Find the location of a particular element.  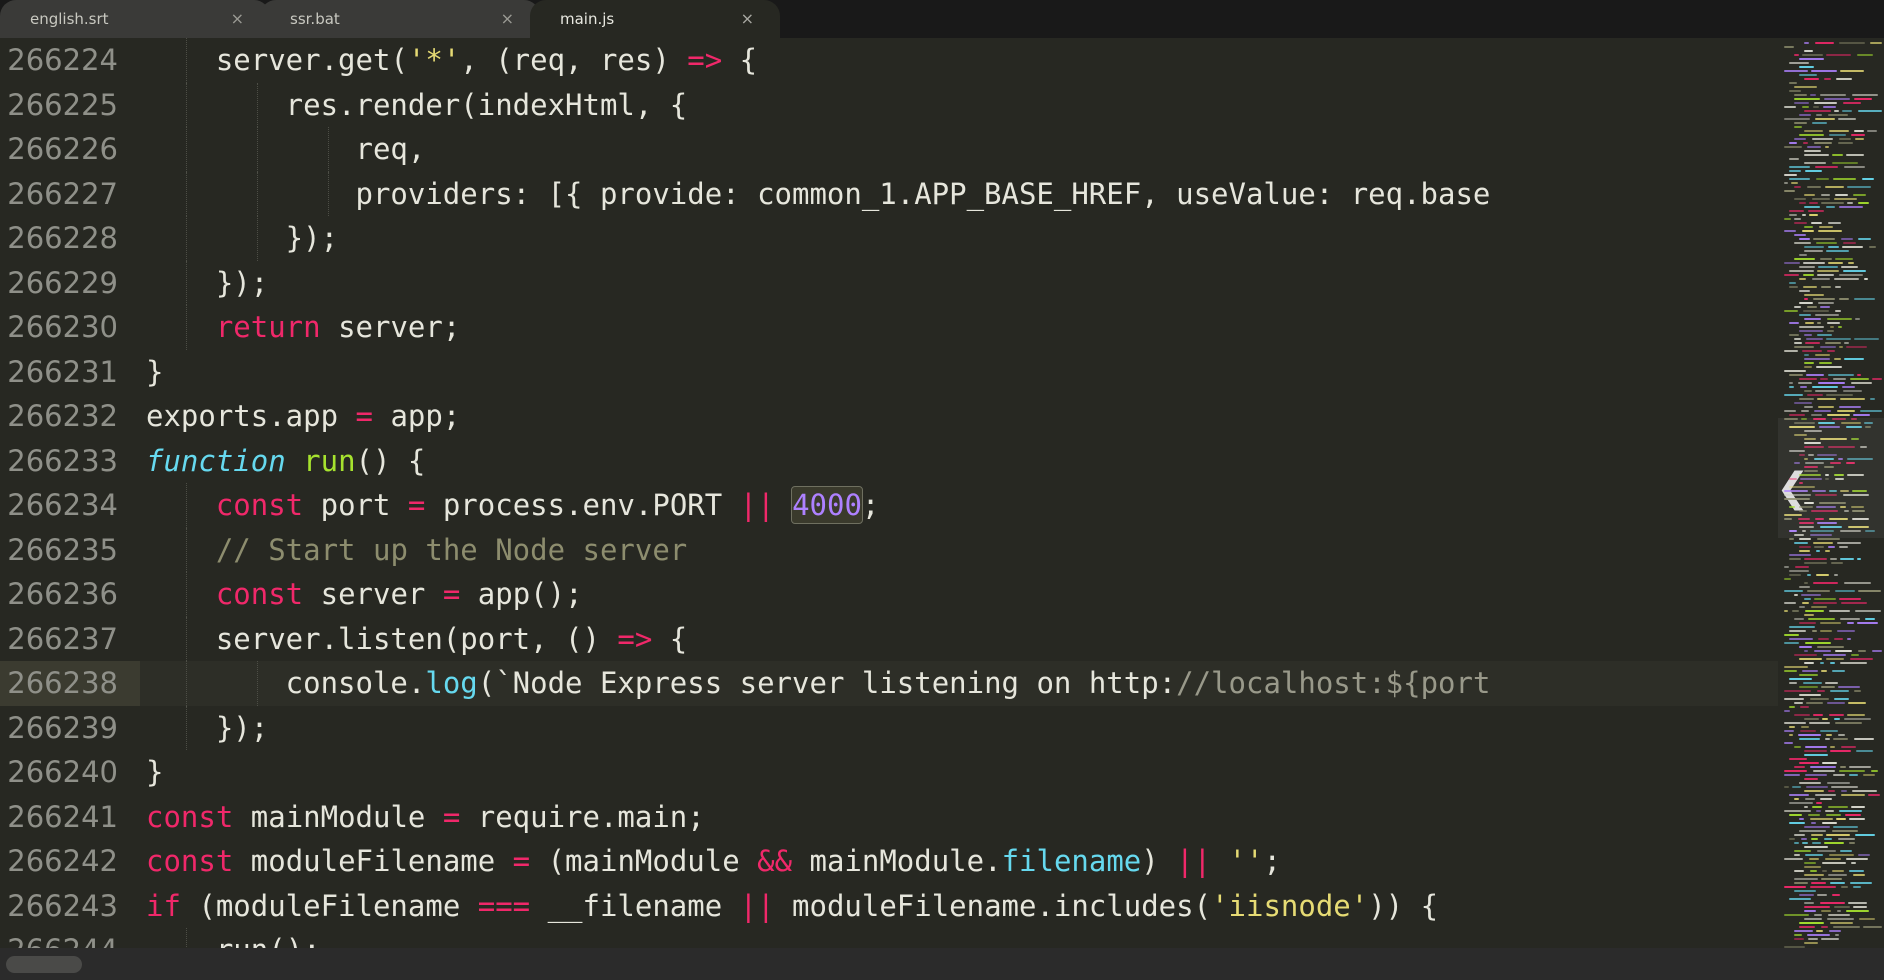

code-line: 266240} is located at coordinates (889, 772).